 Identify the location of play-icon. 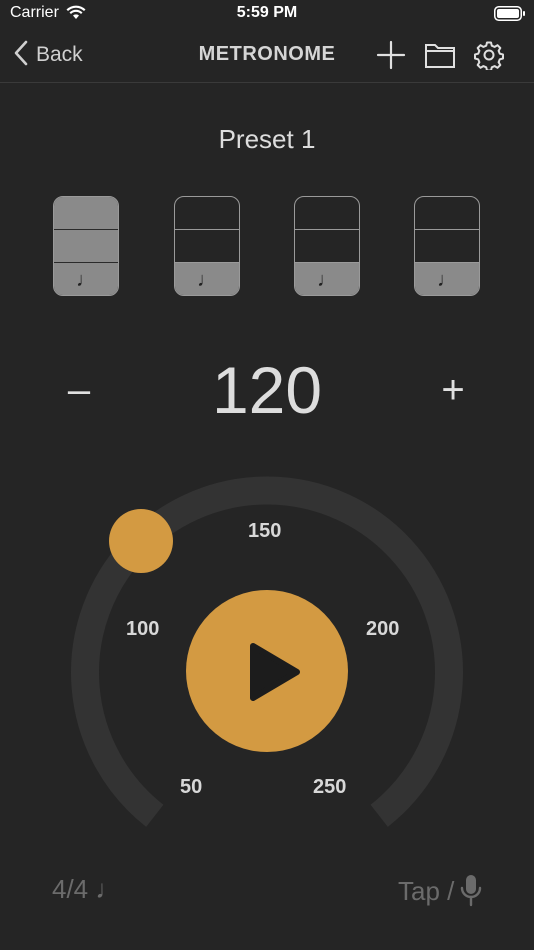
(275, 674).